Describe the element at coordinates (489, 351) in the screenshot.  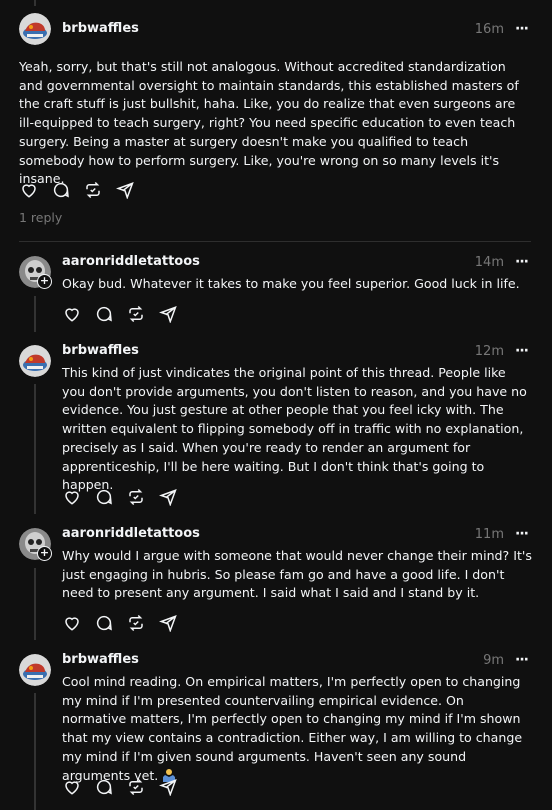
I see `timestamp: 12m` at that location.